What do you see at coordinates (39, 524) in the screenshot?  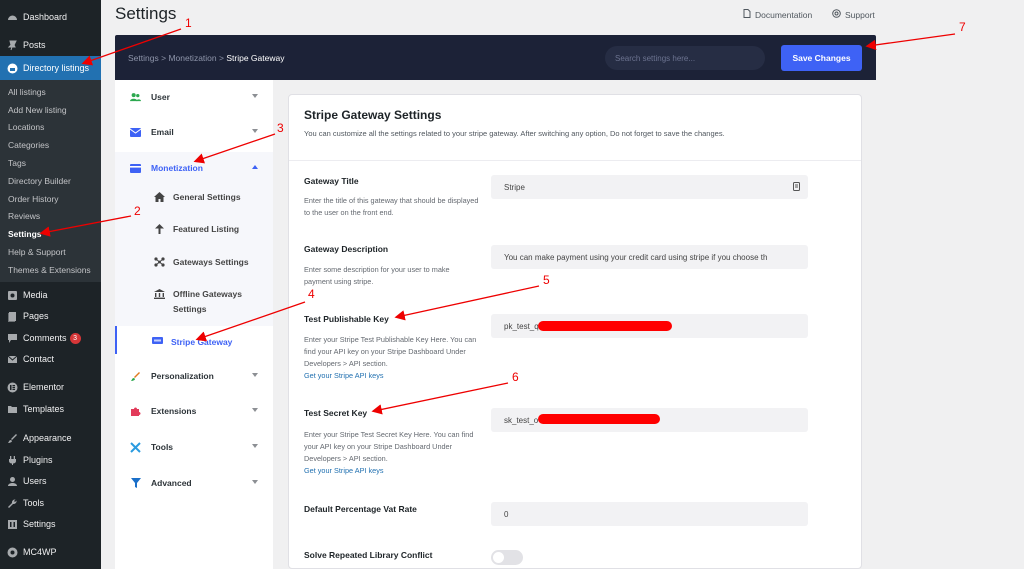 I see `menu-label: Settings` at bounding box center [39, 524].